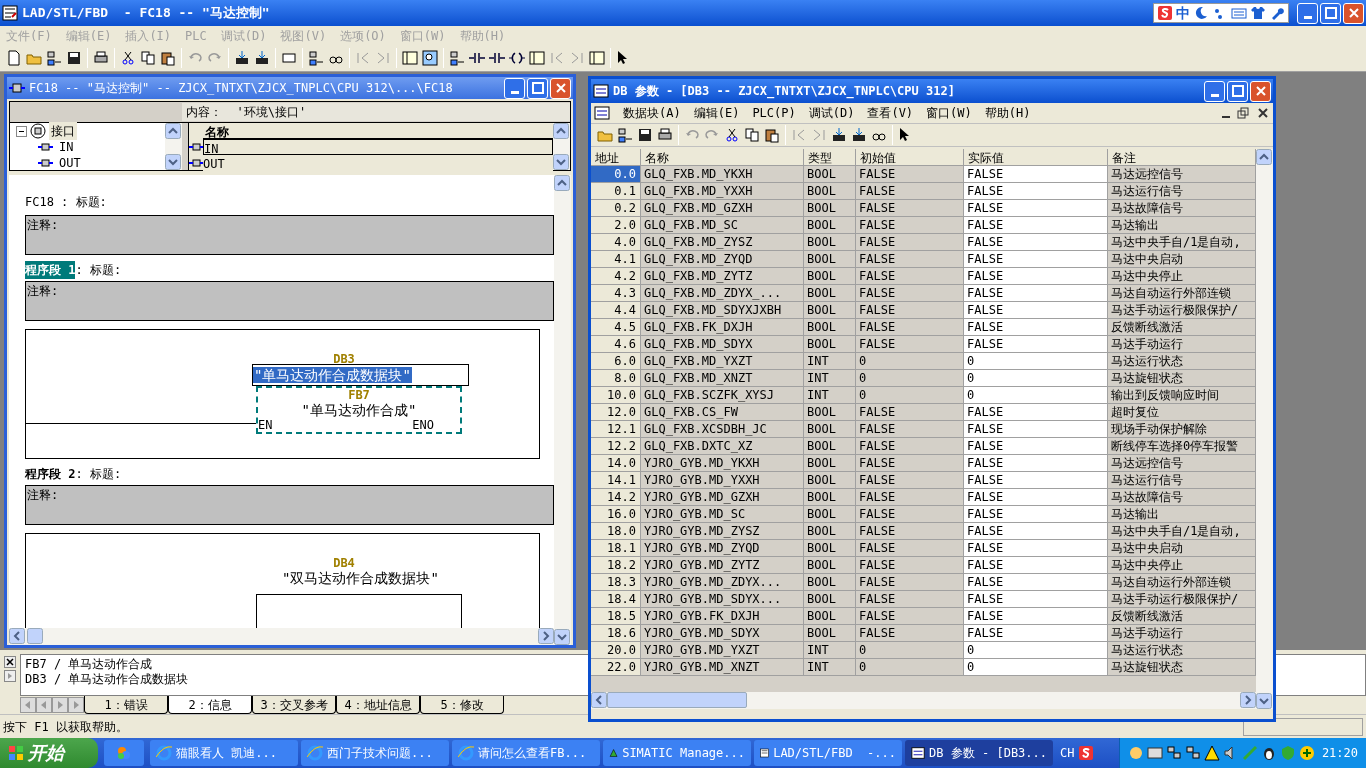 This screenshot has height=768, width=1366. I want to click on table-cell: 0.0, so click(616, 174).